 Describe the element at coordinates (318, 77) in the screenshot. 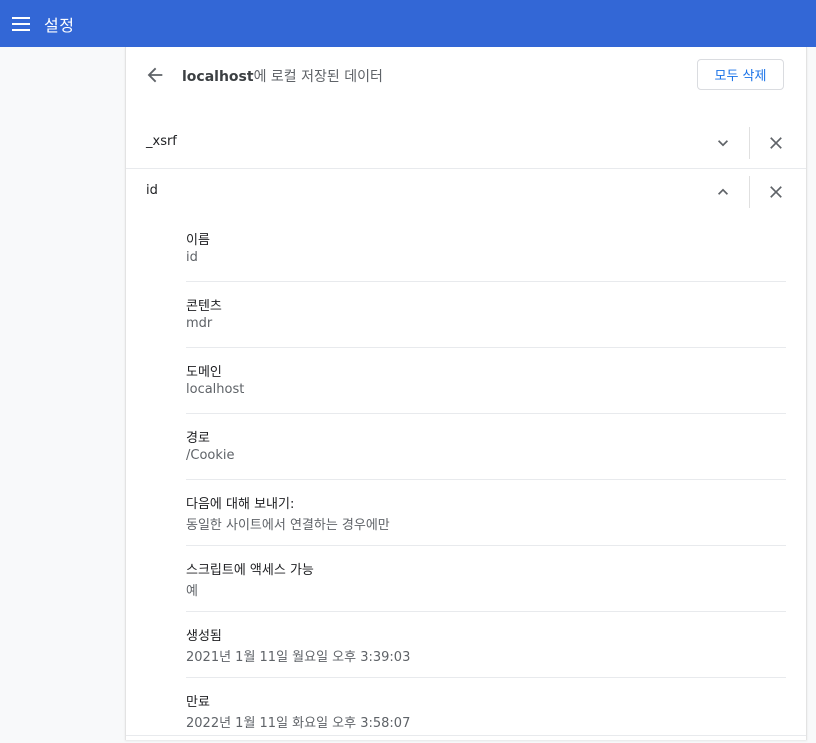

I see `subpage-title-suffix: 에 로컬 저장된 데이터` at that location.